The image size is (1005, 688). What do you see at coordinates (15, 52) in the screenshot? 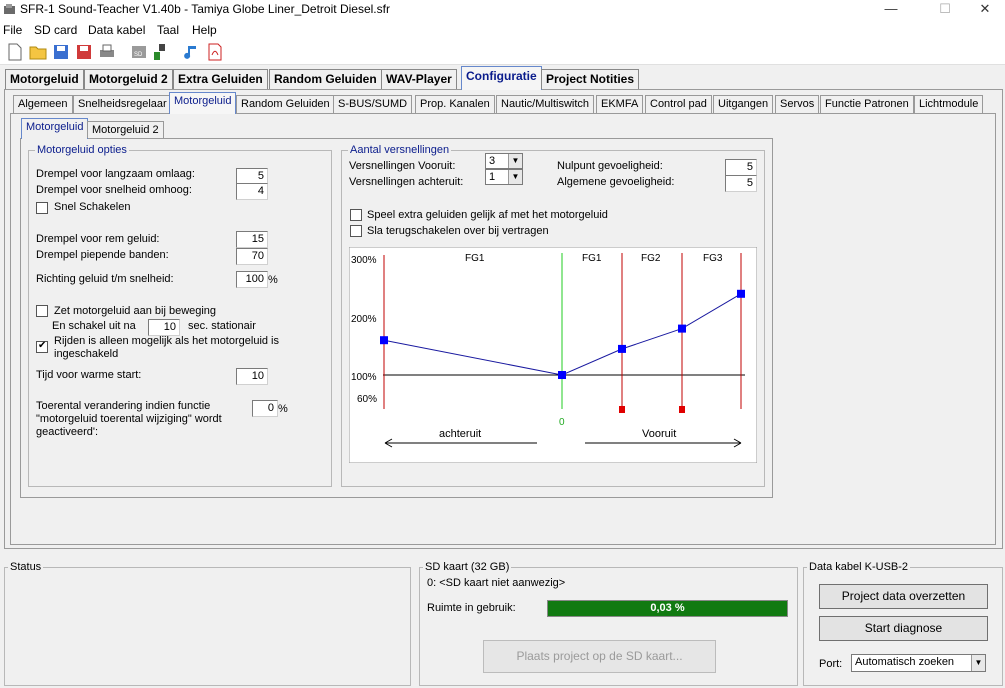
I see `new-file-icon` at bounding box center [15, 52].